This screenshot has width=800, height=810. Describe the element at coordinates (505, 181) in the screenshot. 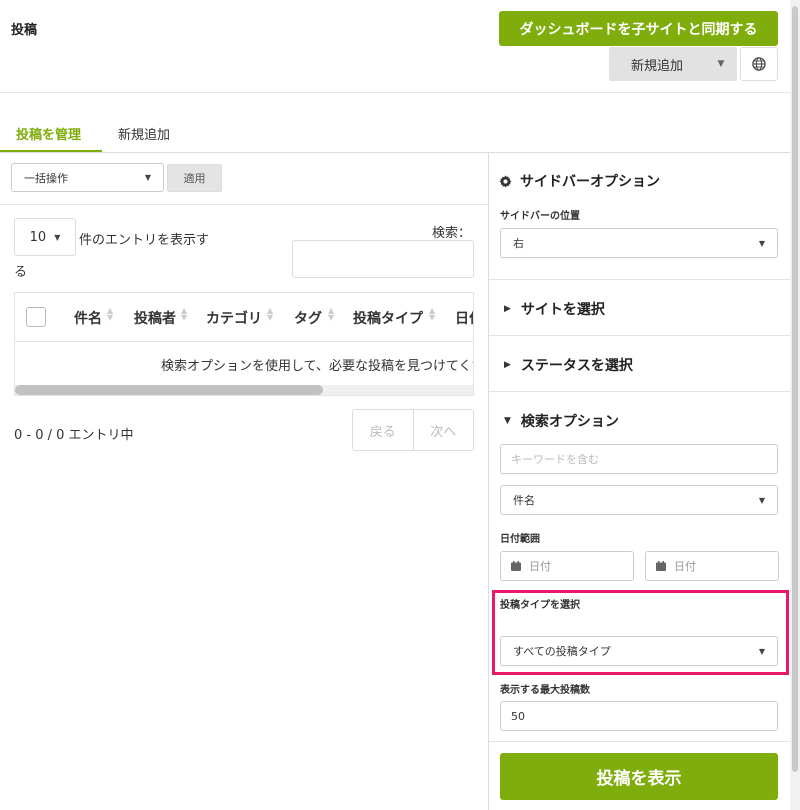

I see `gear-icon` at that location.